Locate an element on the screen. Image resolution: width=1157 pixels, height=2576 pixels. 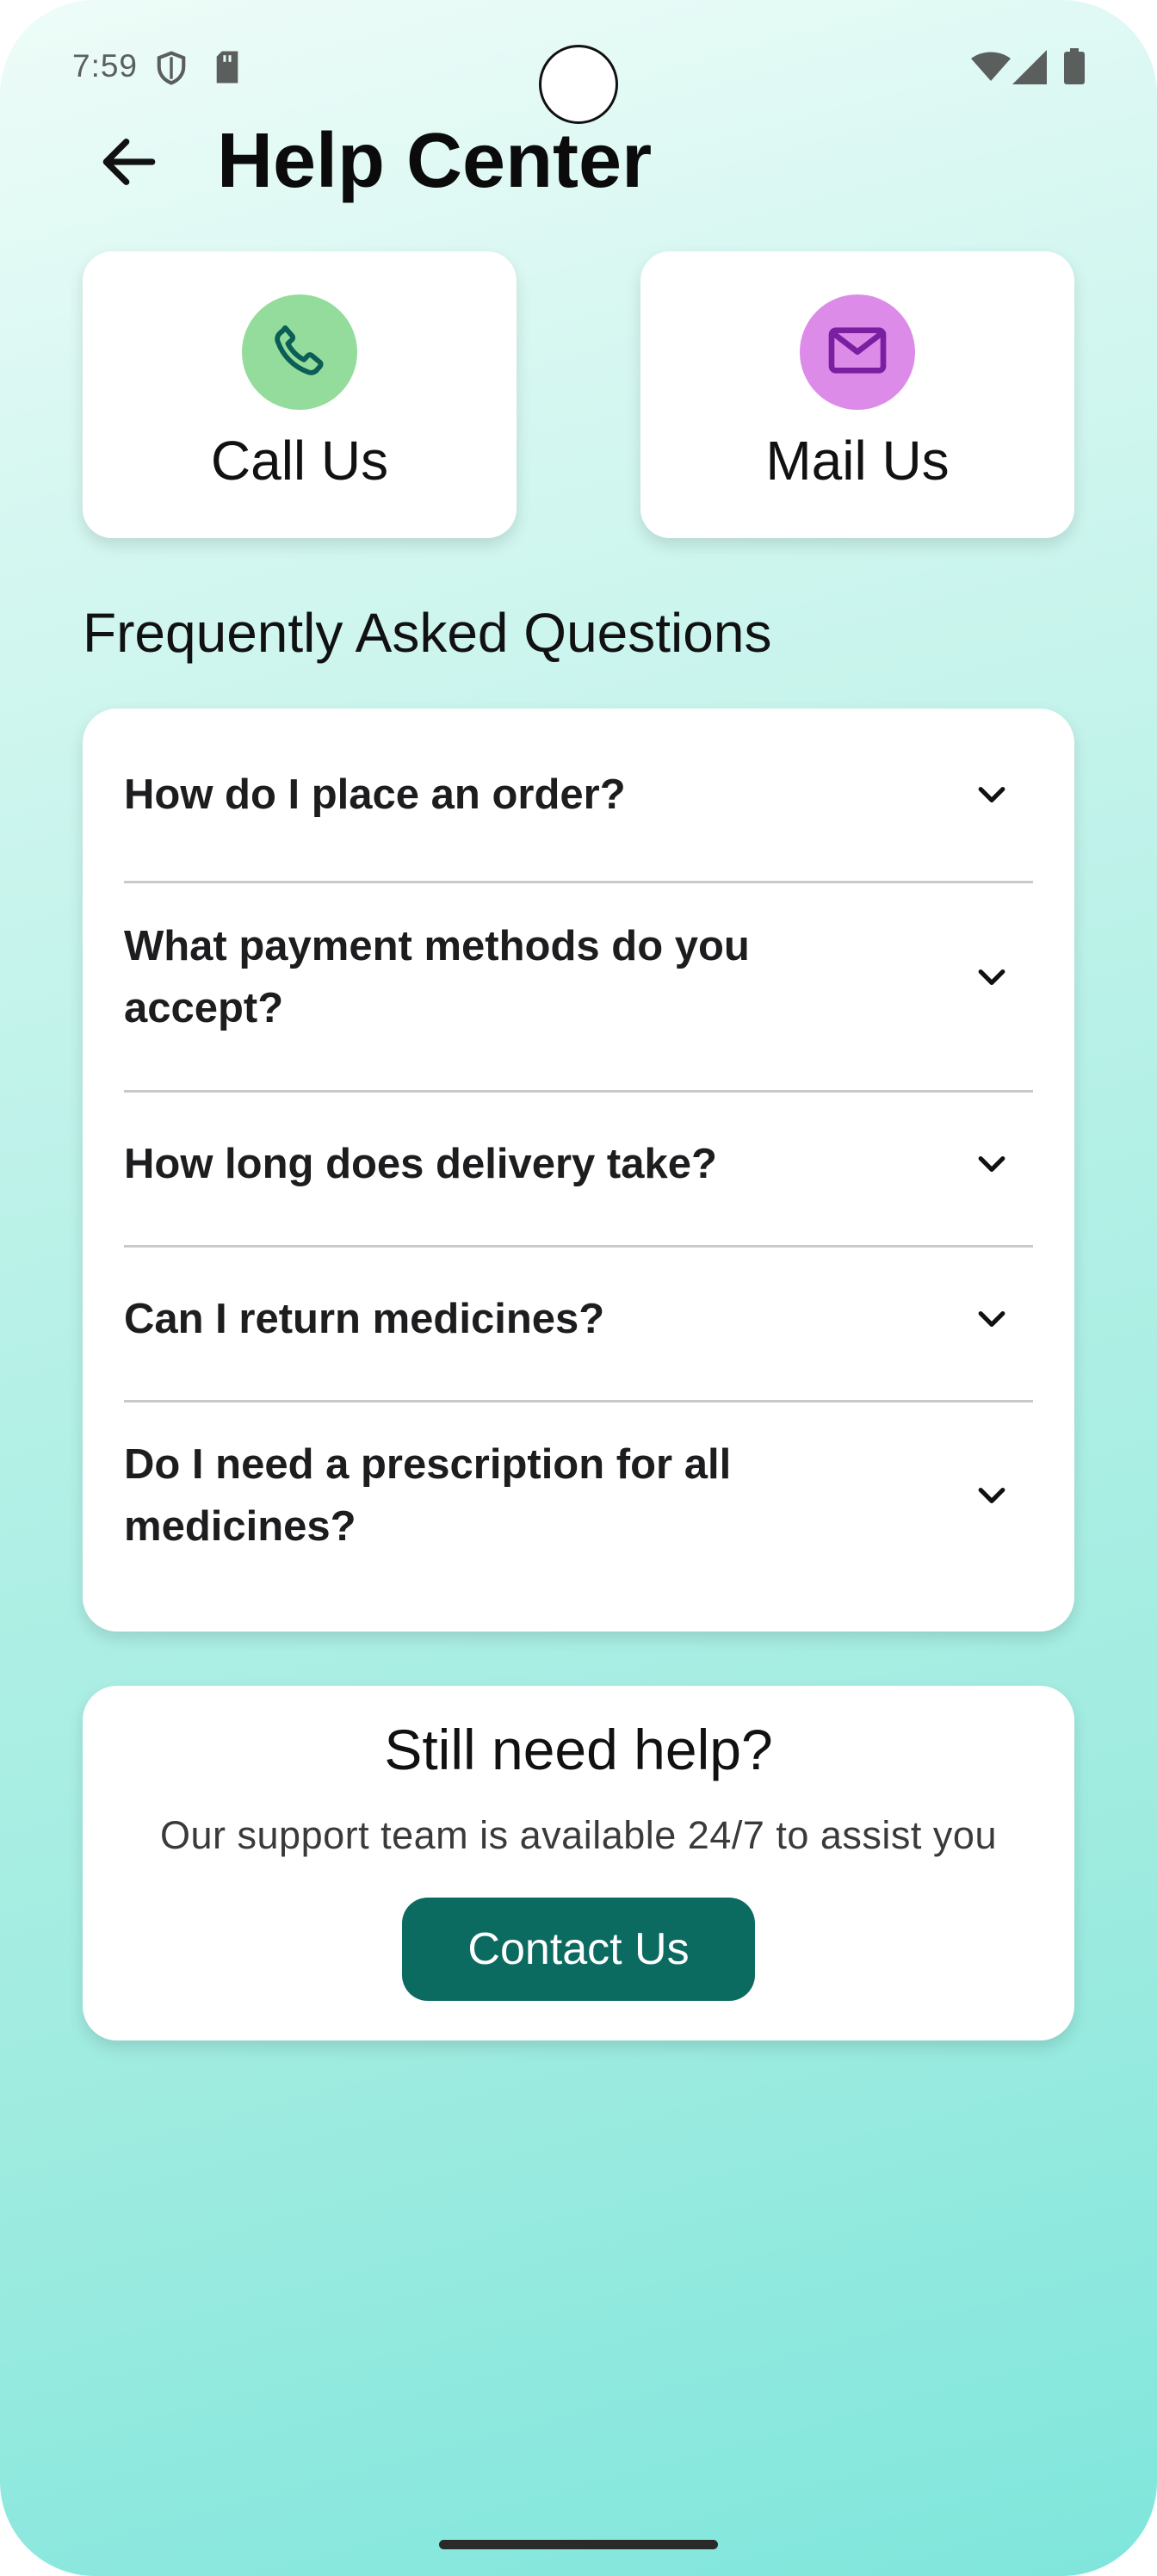
arrow-left-icon is located at coordinates (129, 164).